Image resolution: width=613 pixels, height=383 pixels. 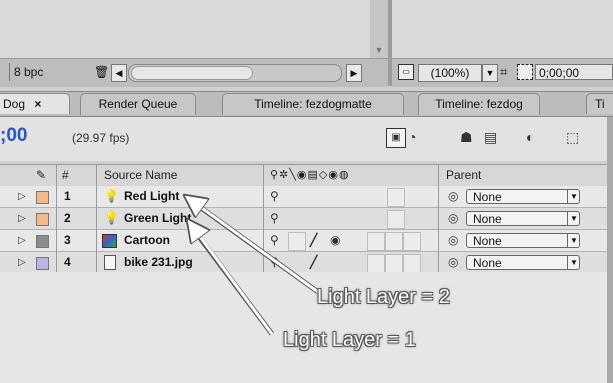 What do you see at coordinates (383, 297) in the screenshot?
I see `annotation-light-layer-2: Light Layer = 2` at bounding box center [383, 297].